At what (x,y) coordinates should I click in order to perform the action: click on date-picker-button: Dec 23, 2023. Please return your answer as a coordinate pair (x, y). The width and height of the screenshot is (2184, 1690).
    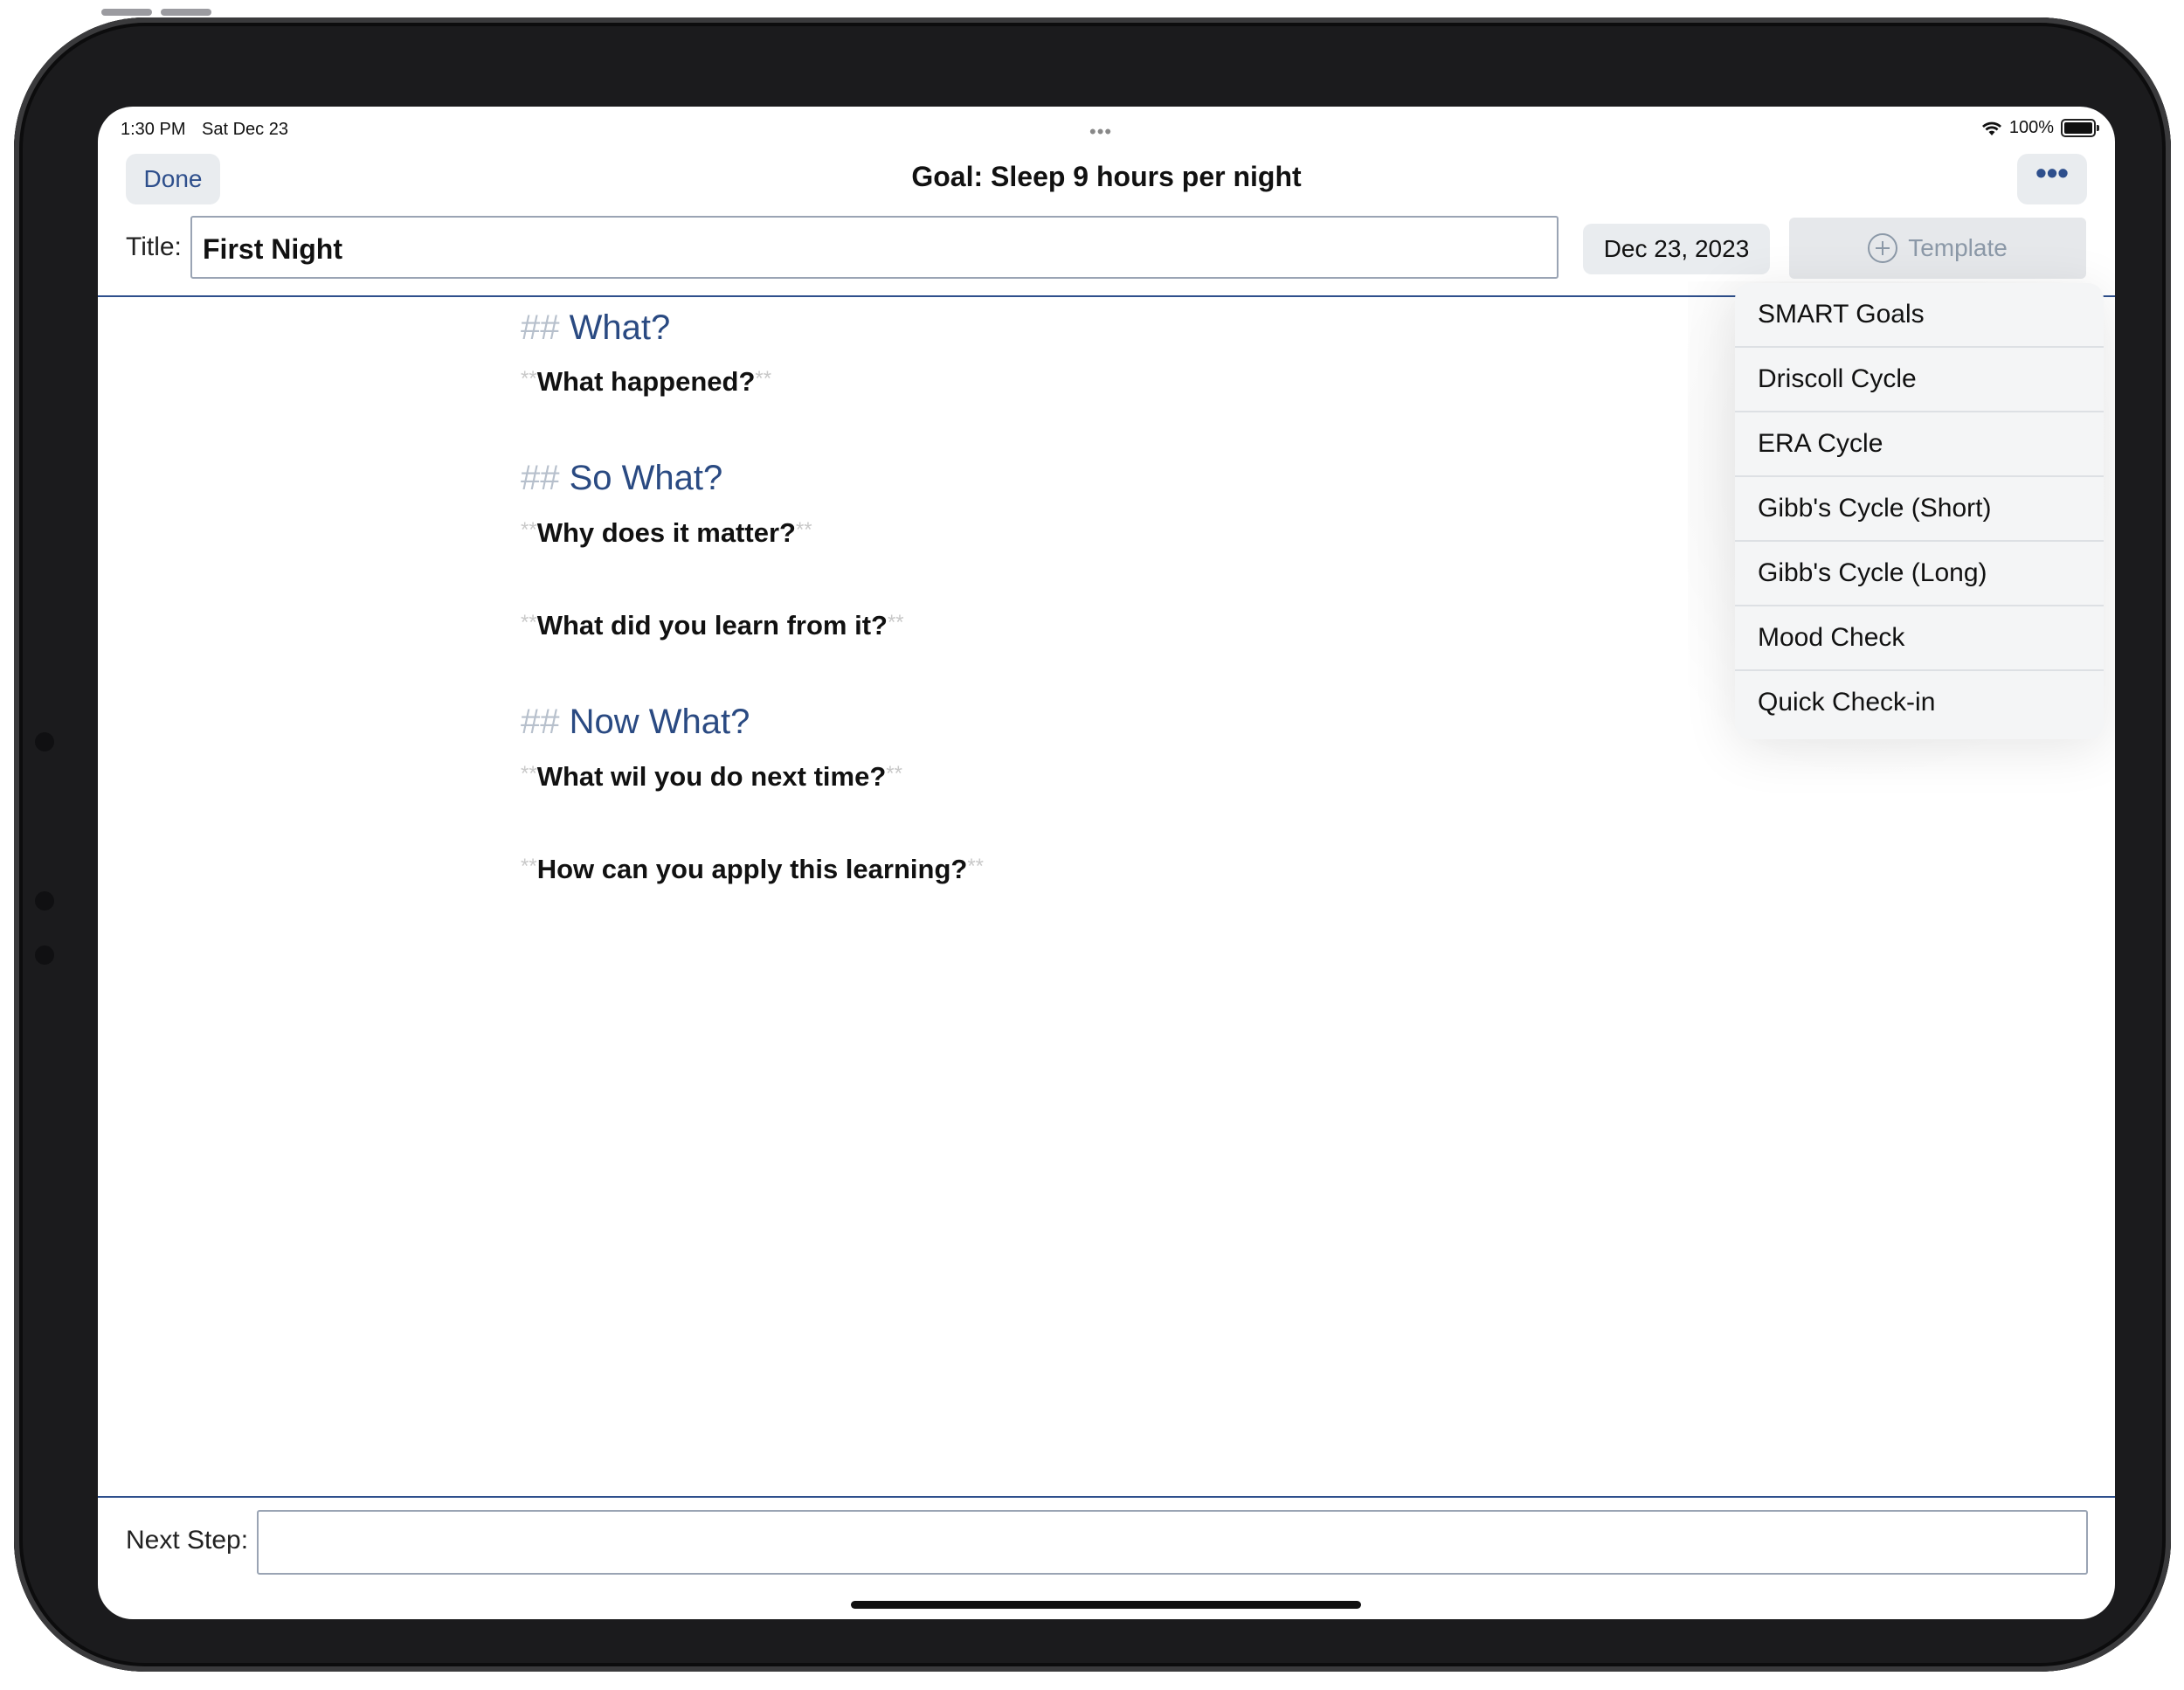
    Looking at the image, I should click on (1676, 249).